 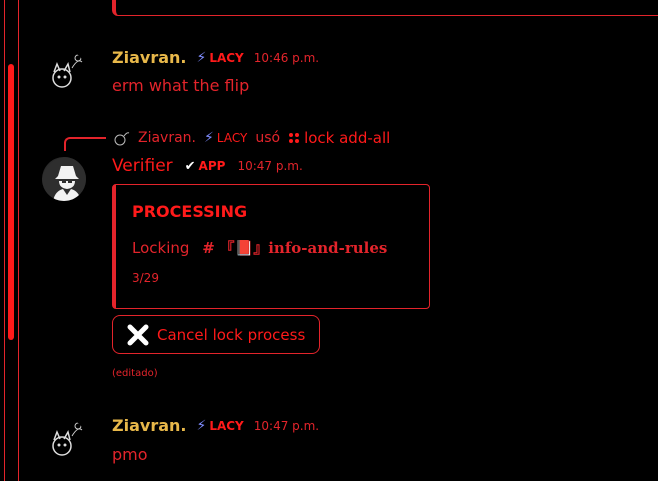 What do you see at coordinates (142, 166) in the screenshot?
I see `username: Verifier` at bounding box center [142, 166].